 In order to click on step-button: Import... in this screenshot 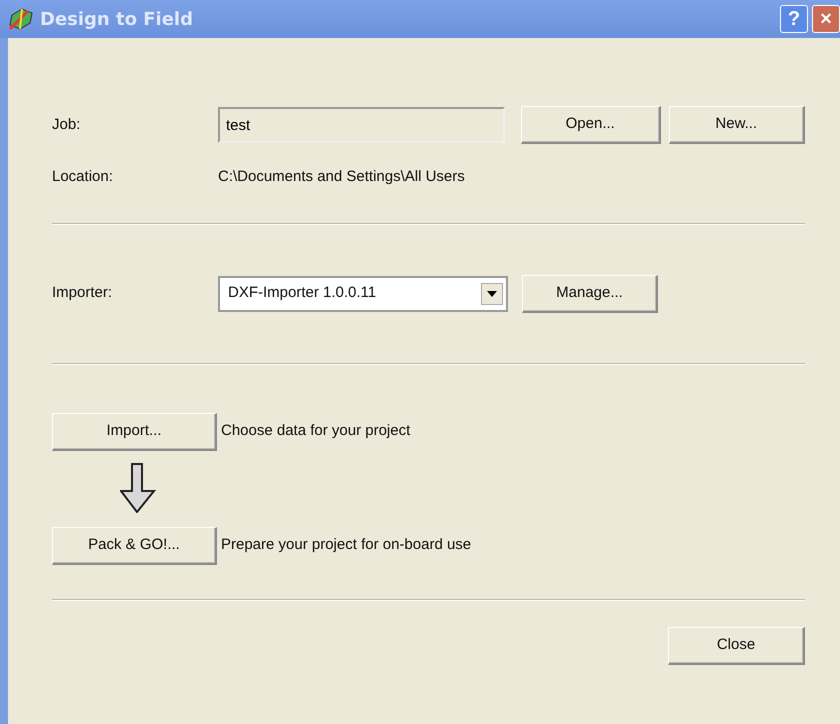, I will do `click(134, 431)`.